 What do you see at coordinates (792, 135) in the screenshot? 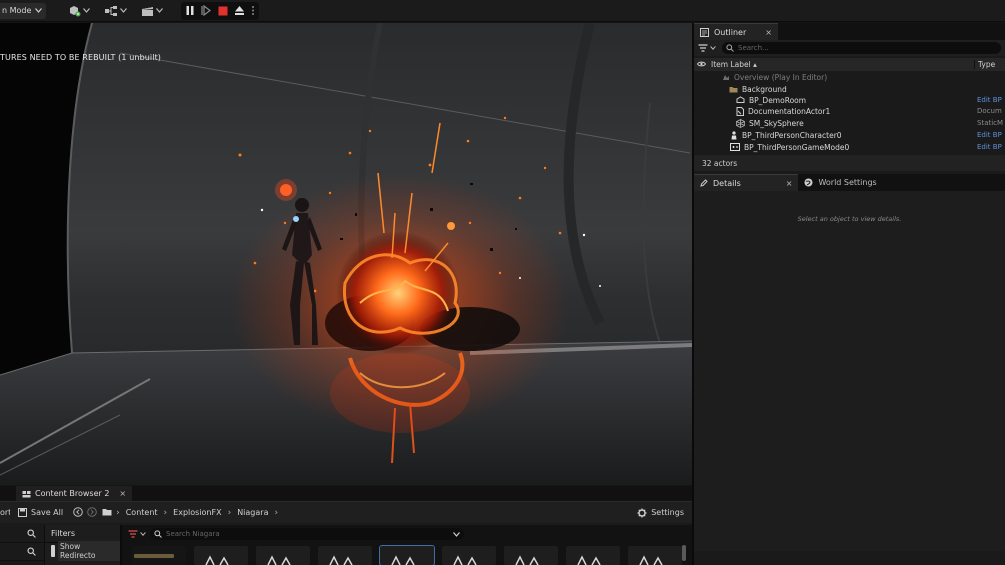
I see `tree-row-label: BP_ThirdPersonCharacter0` at bounding box center [792, 135].